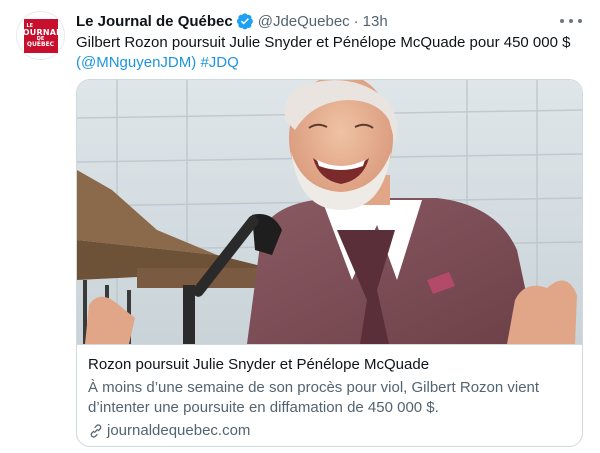  Describe the element at coordinates (136, 62) in the screenshot. I see `mention-link: @MNguyenJDM` at that location.